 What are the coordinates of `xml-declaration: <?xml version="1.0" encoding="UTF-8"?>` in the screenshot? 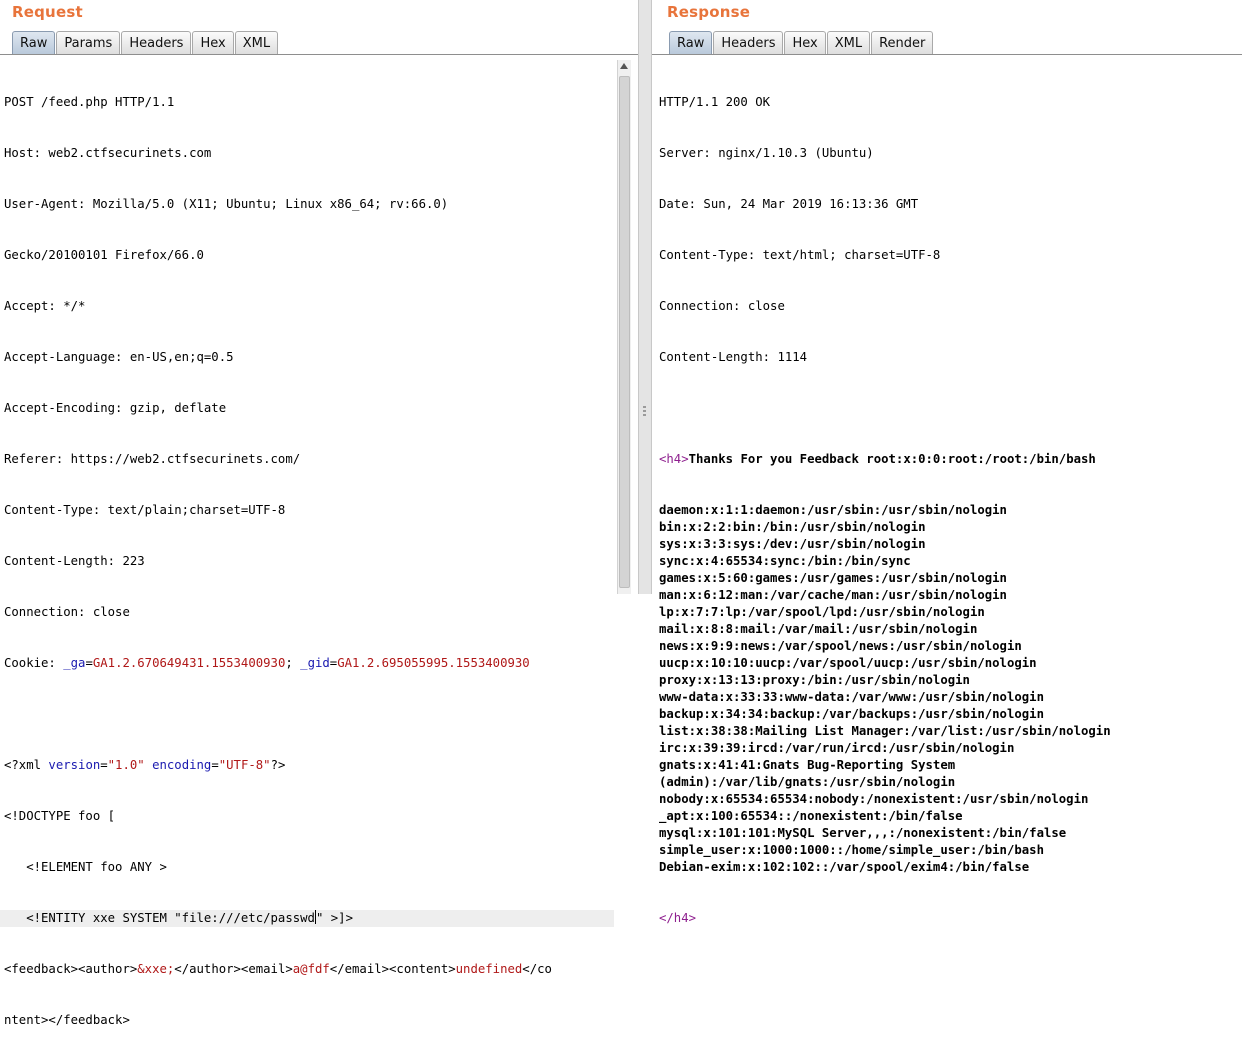 It's located at (145, 765).